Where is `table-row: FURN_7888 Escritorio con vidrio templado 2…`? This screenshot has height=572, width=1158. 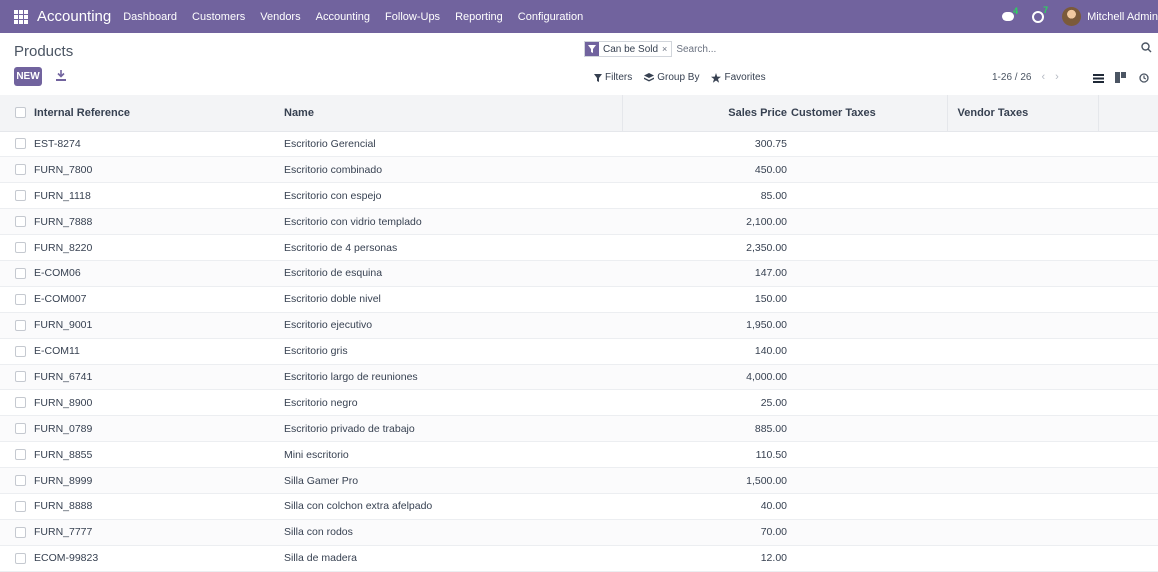 table-row: FURN_7888 Escritorio con vidrio templado 2… is located at coordinates (579, 222).